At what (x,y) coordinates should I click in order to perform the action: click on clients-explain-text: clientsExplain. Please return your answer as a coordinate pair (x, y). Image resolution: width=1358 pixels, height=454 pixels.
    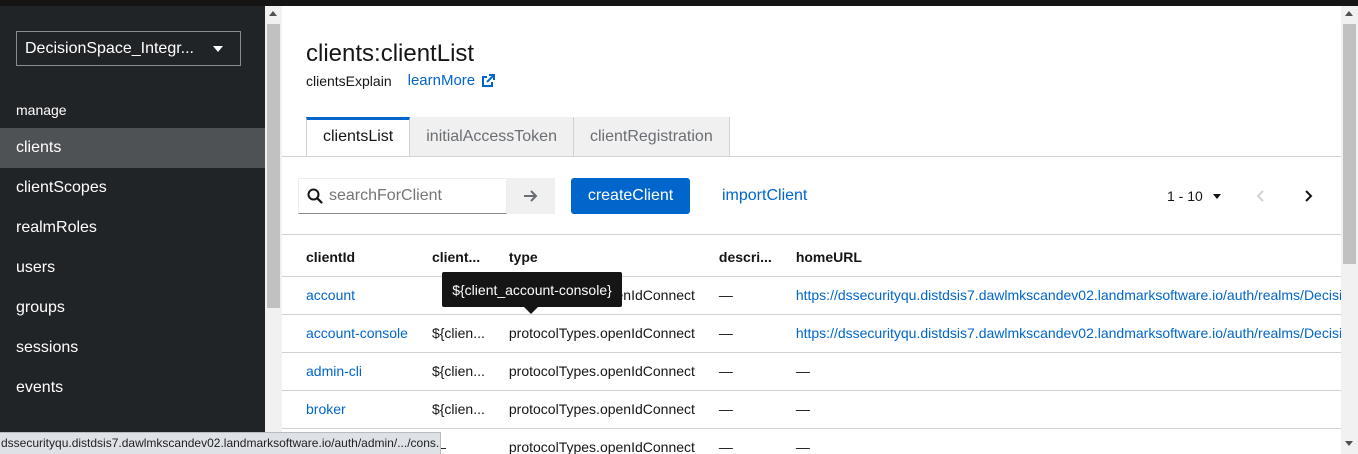
    Looking at the image, I should click on (349, 80).